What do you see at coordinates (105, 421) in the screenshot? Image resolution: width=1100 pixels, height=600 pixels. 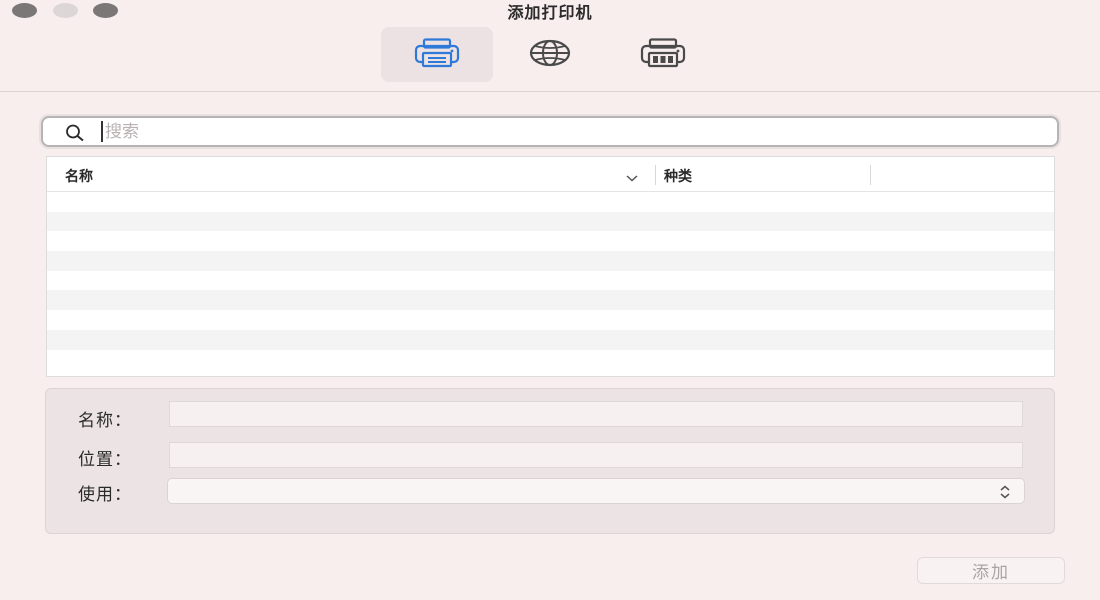 I see `name-label: 名称：` at bounding box center [105, 421].